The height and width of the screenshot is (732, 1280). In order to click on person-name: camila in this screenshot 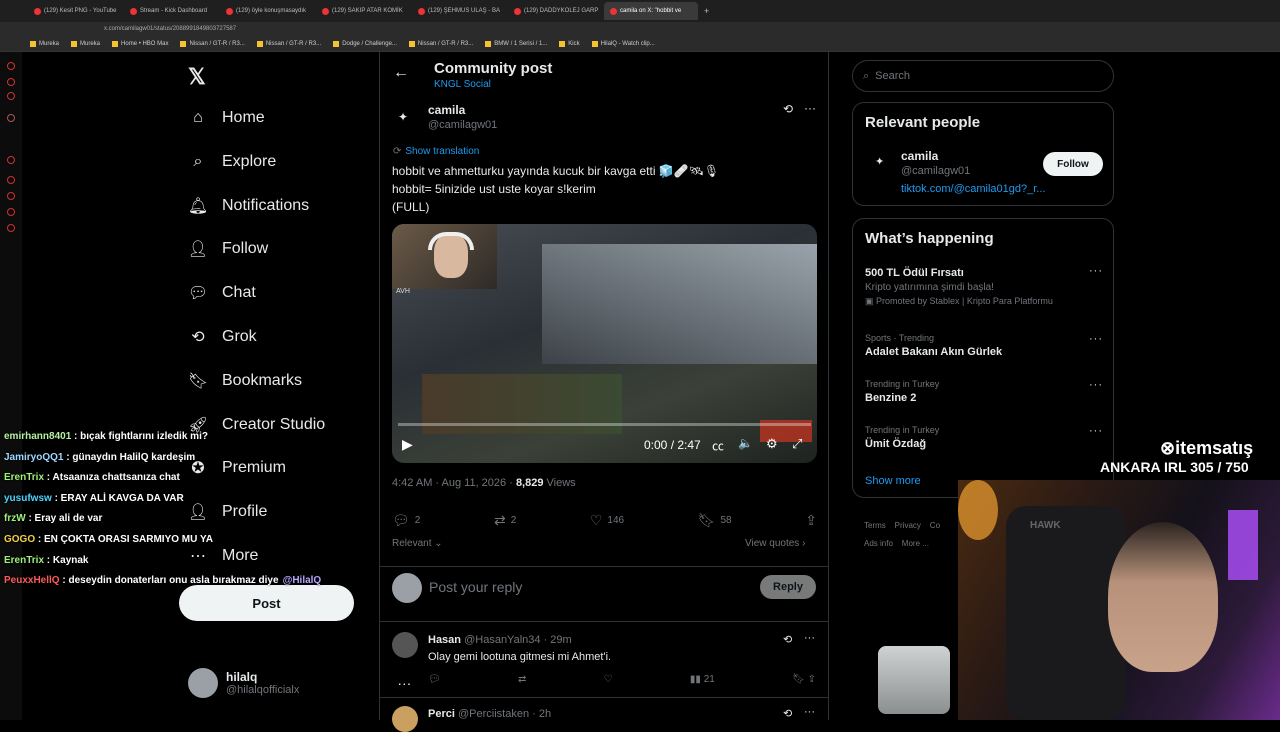, I will do `click(919, 156)`.